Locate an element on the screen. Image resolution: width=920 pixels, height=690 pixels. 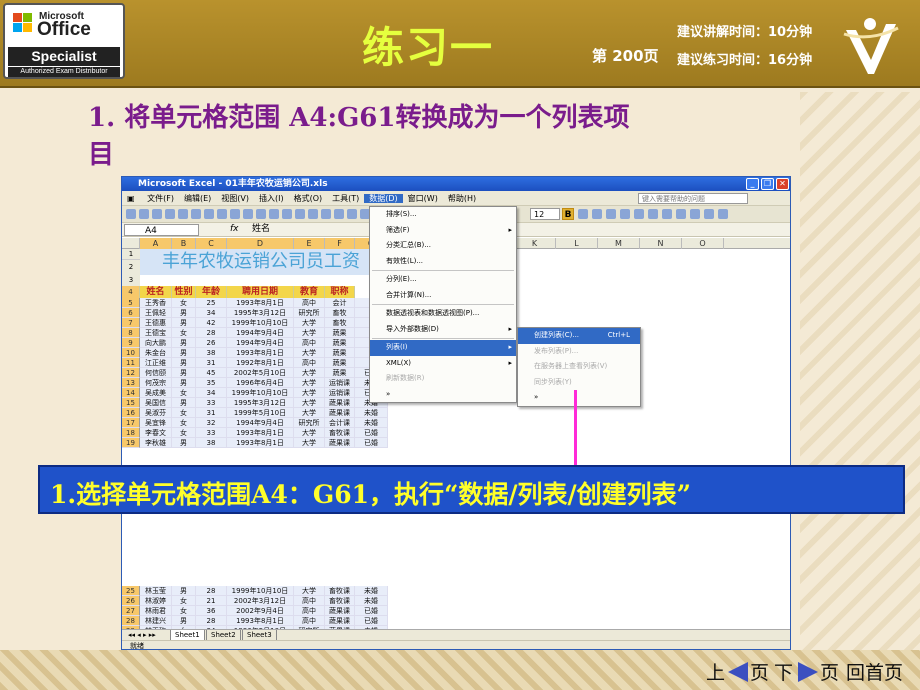
copy-icon is located at coordinates (248, 214).